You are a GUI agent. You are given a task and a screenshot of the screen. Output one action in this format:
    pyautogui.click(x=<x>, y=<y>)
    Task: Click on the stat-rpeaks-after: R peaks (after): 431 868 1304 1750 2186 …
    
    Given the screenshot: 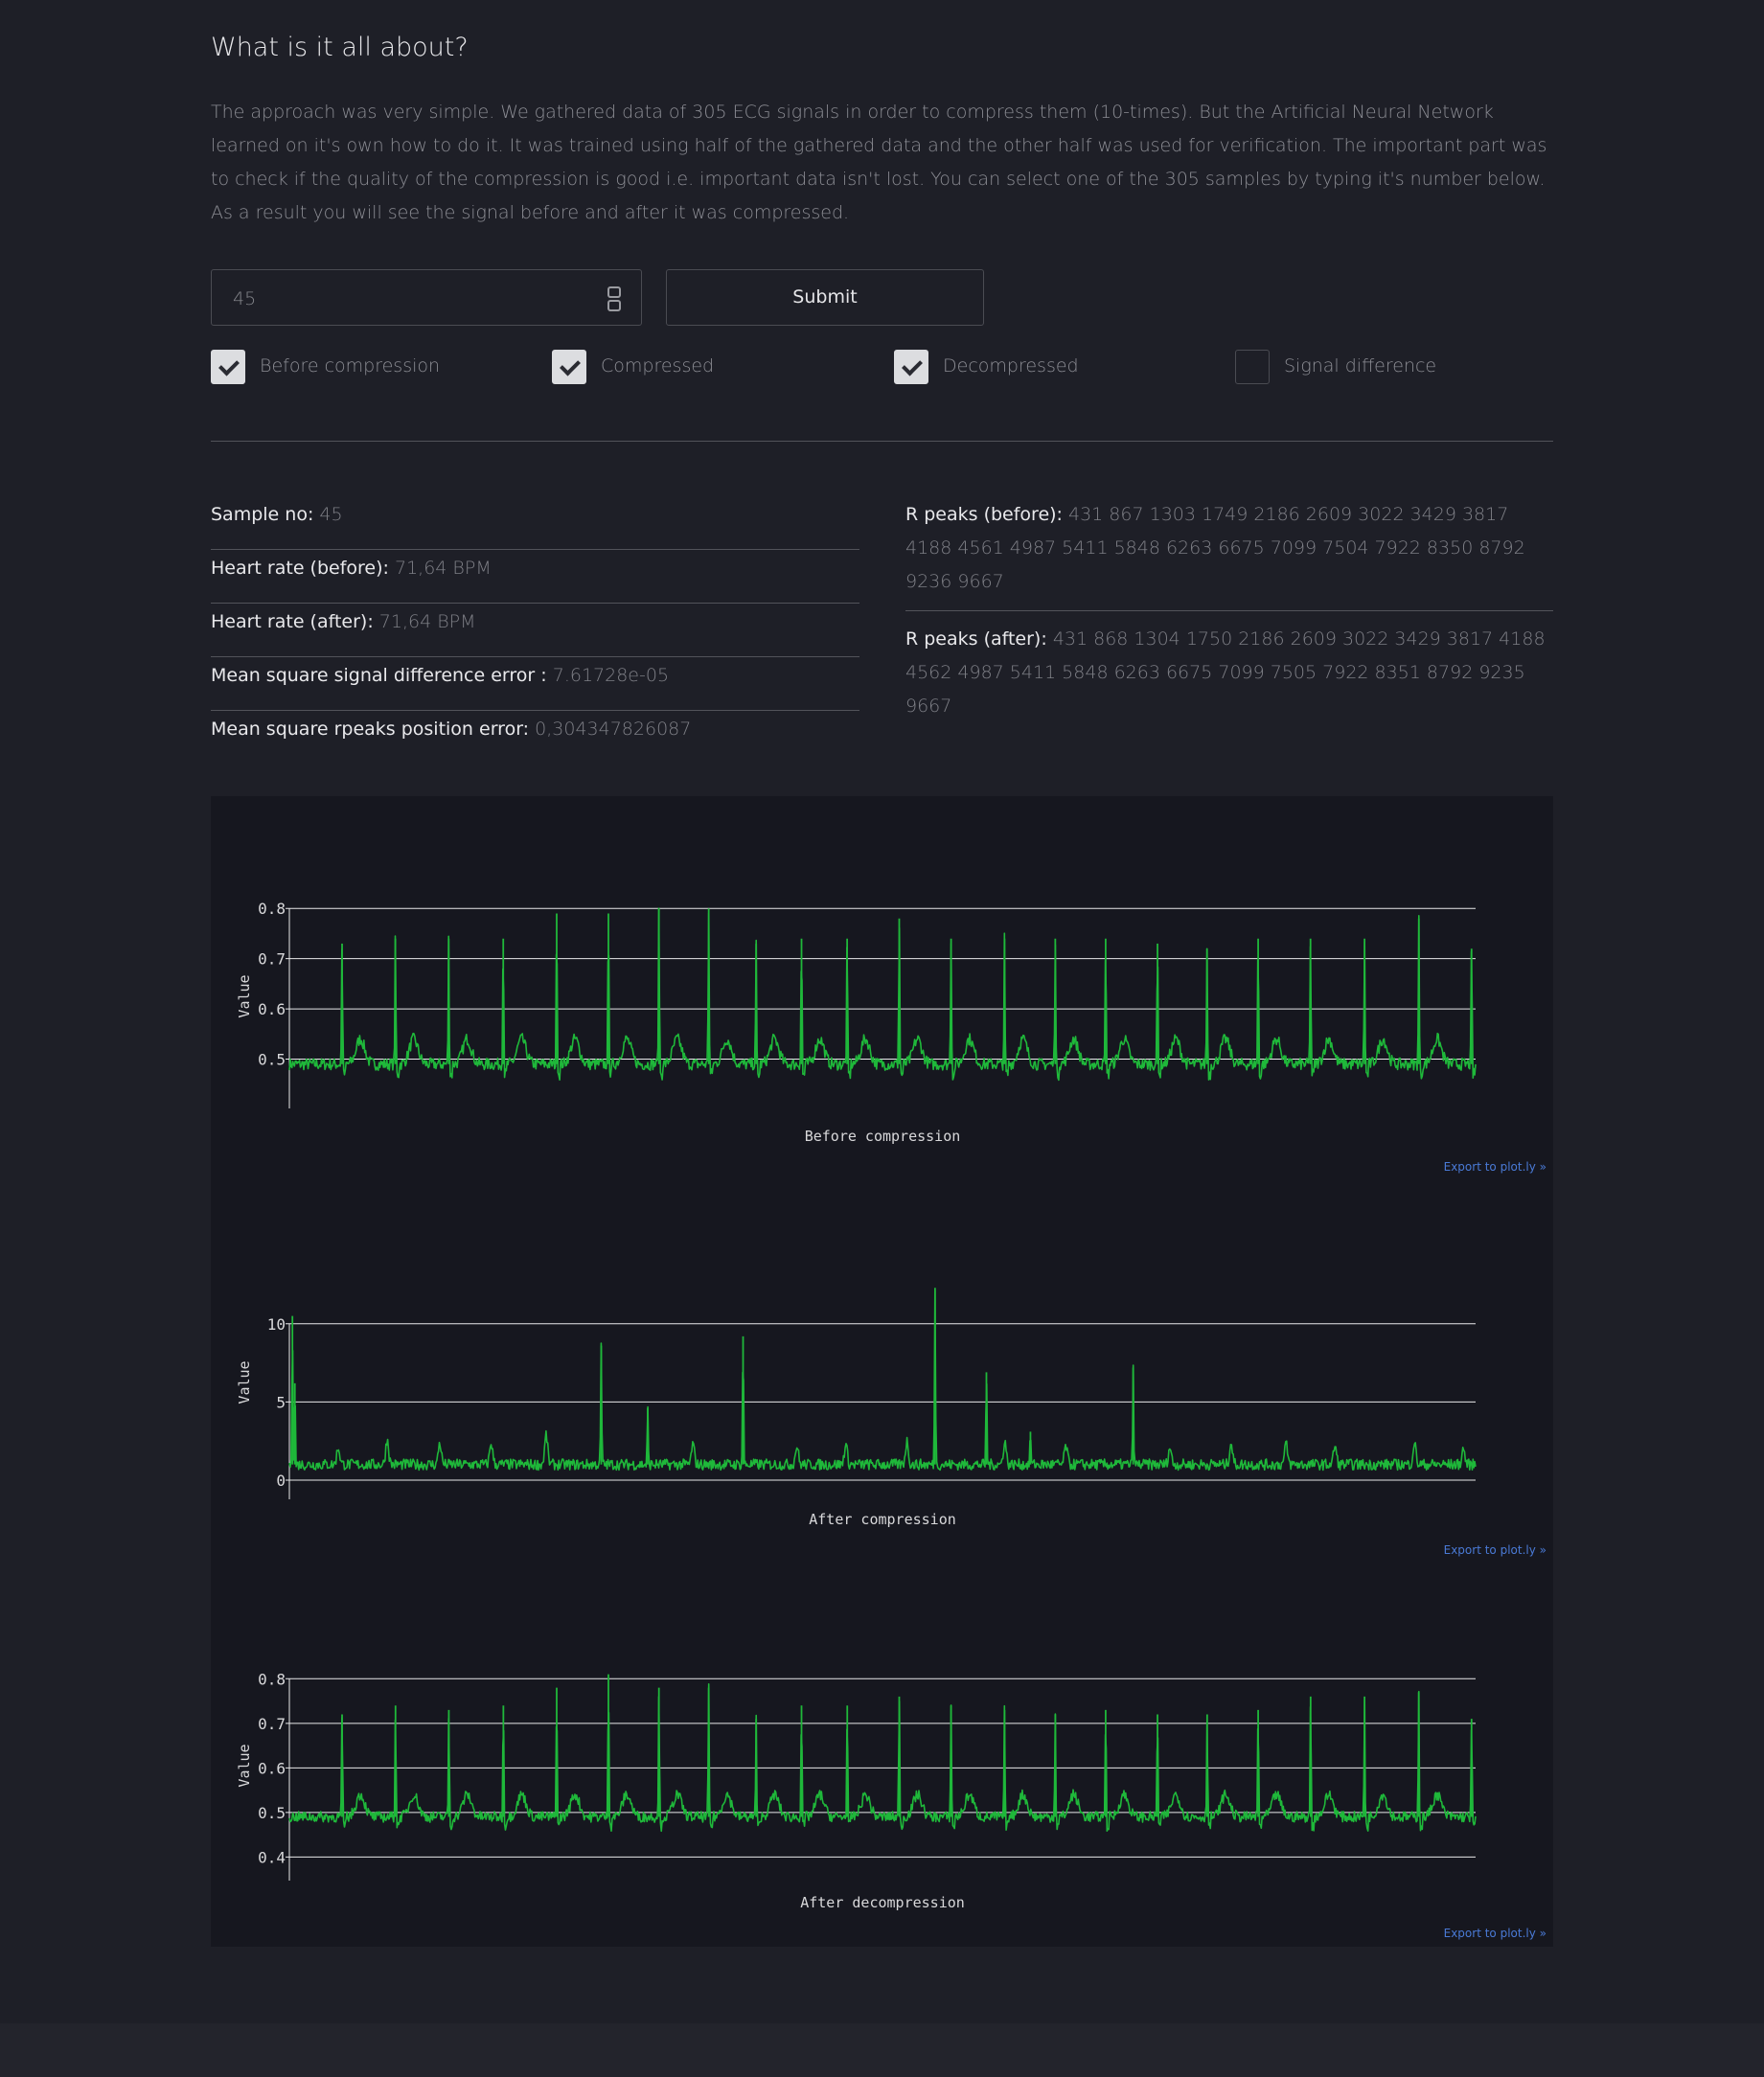 What is the action you would take?
    pyautogui.click(x=1229, y=678)
    